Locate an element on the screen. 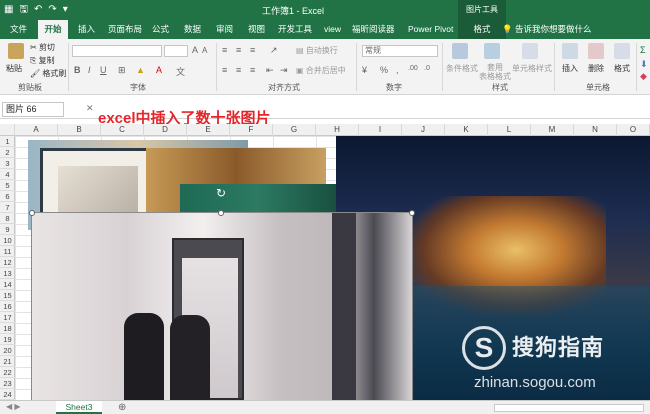  column-header: J is located at coordinates (423, 130).